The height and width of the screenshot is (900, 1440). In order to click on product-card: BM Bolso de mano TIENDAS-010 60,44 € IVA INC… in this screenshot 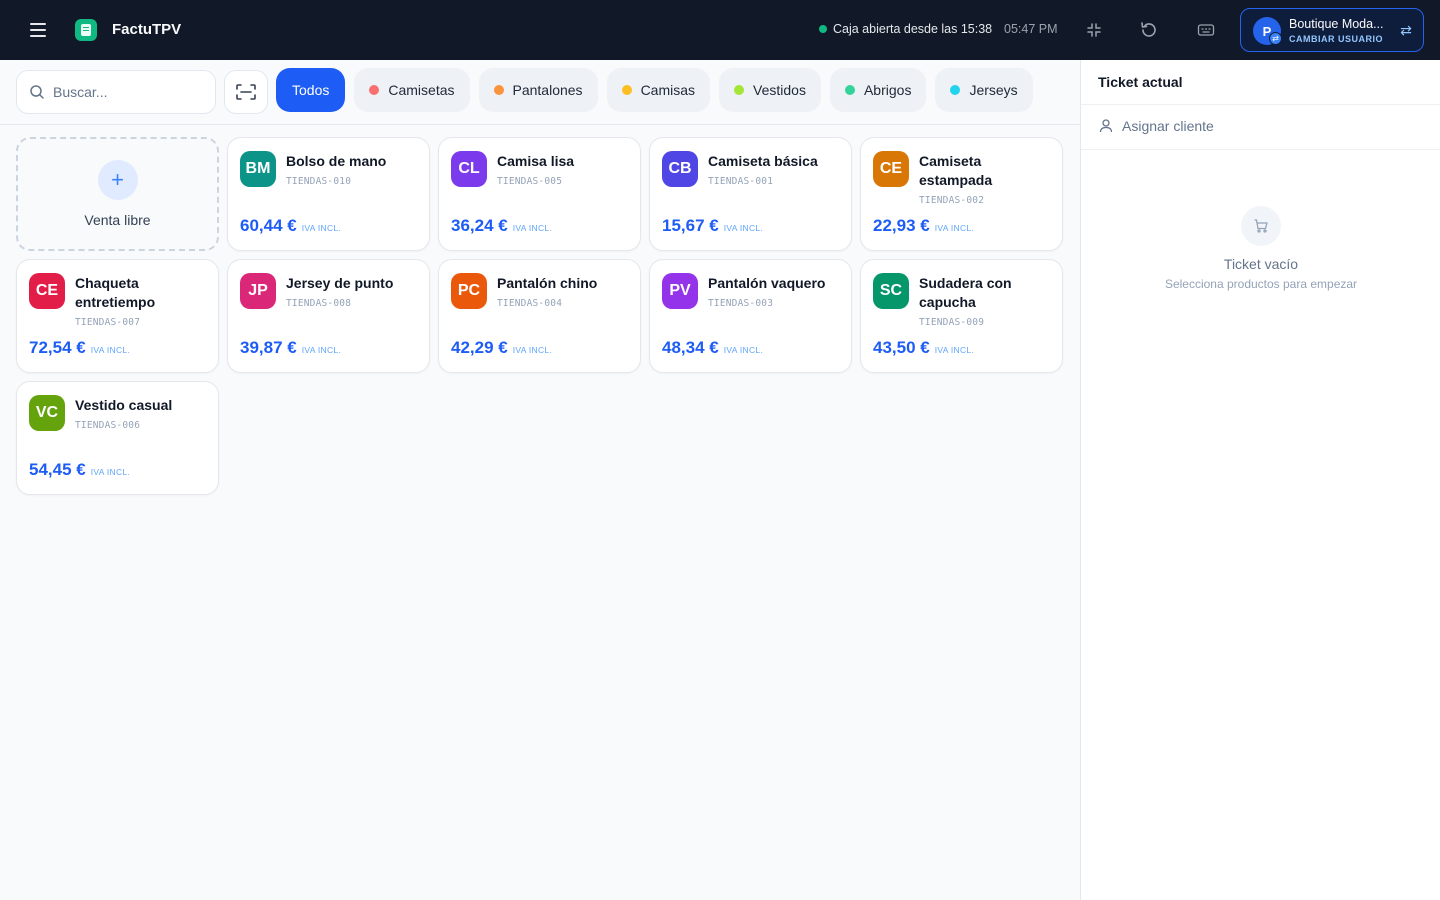, I will do `click(328, 194)`.